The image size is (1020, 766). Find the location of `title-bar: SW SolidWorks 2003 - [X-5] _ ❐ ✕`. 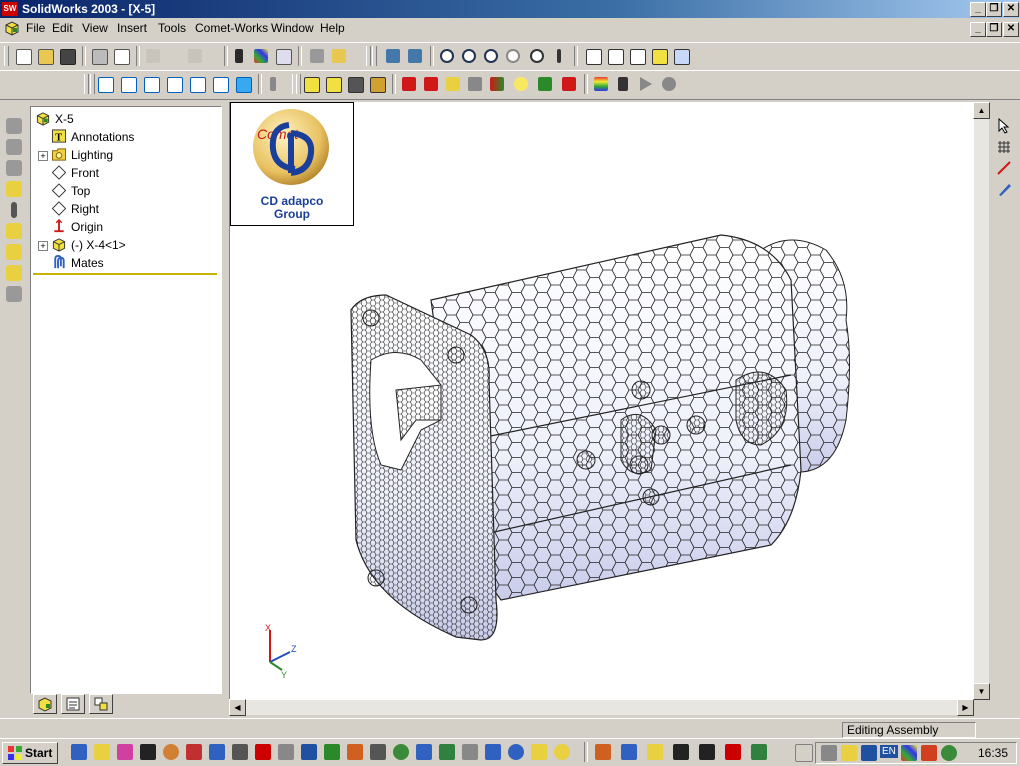

title-bar: SW SolidWorks 2003 - [X-5] _ ❐ ✕ is located at coordinates (510, 9).